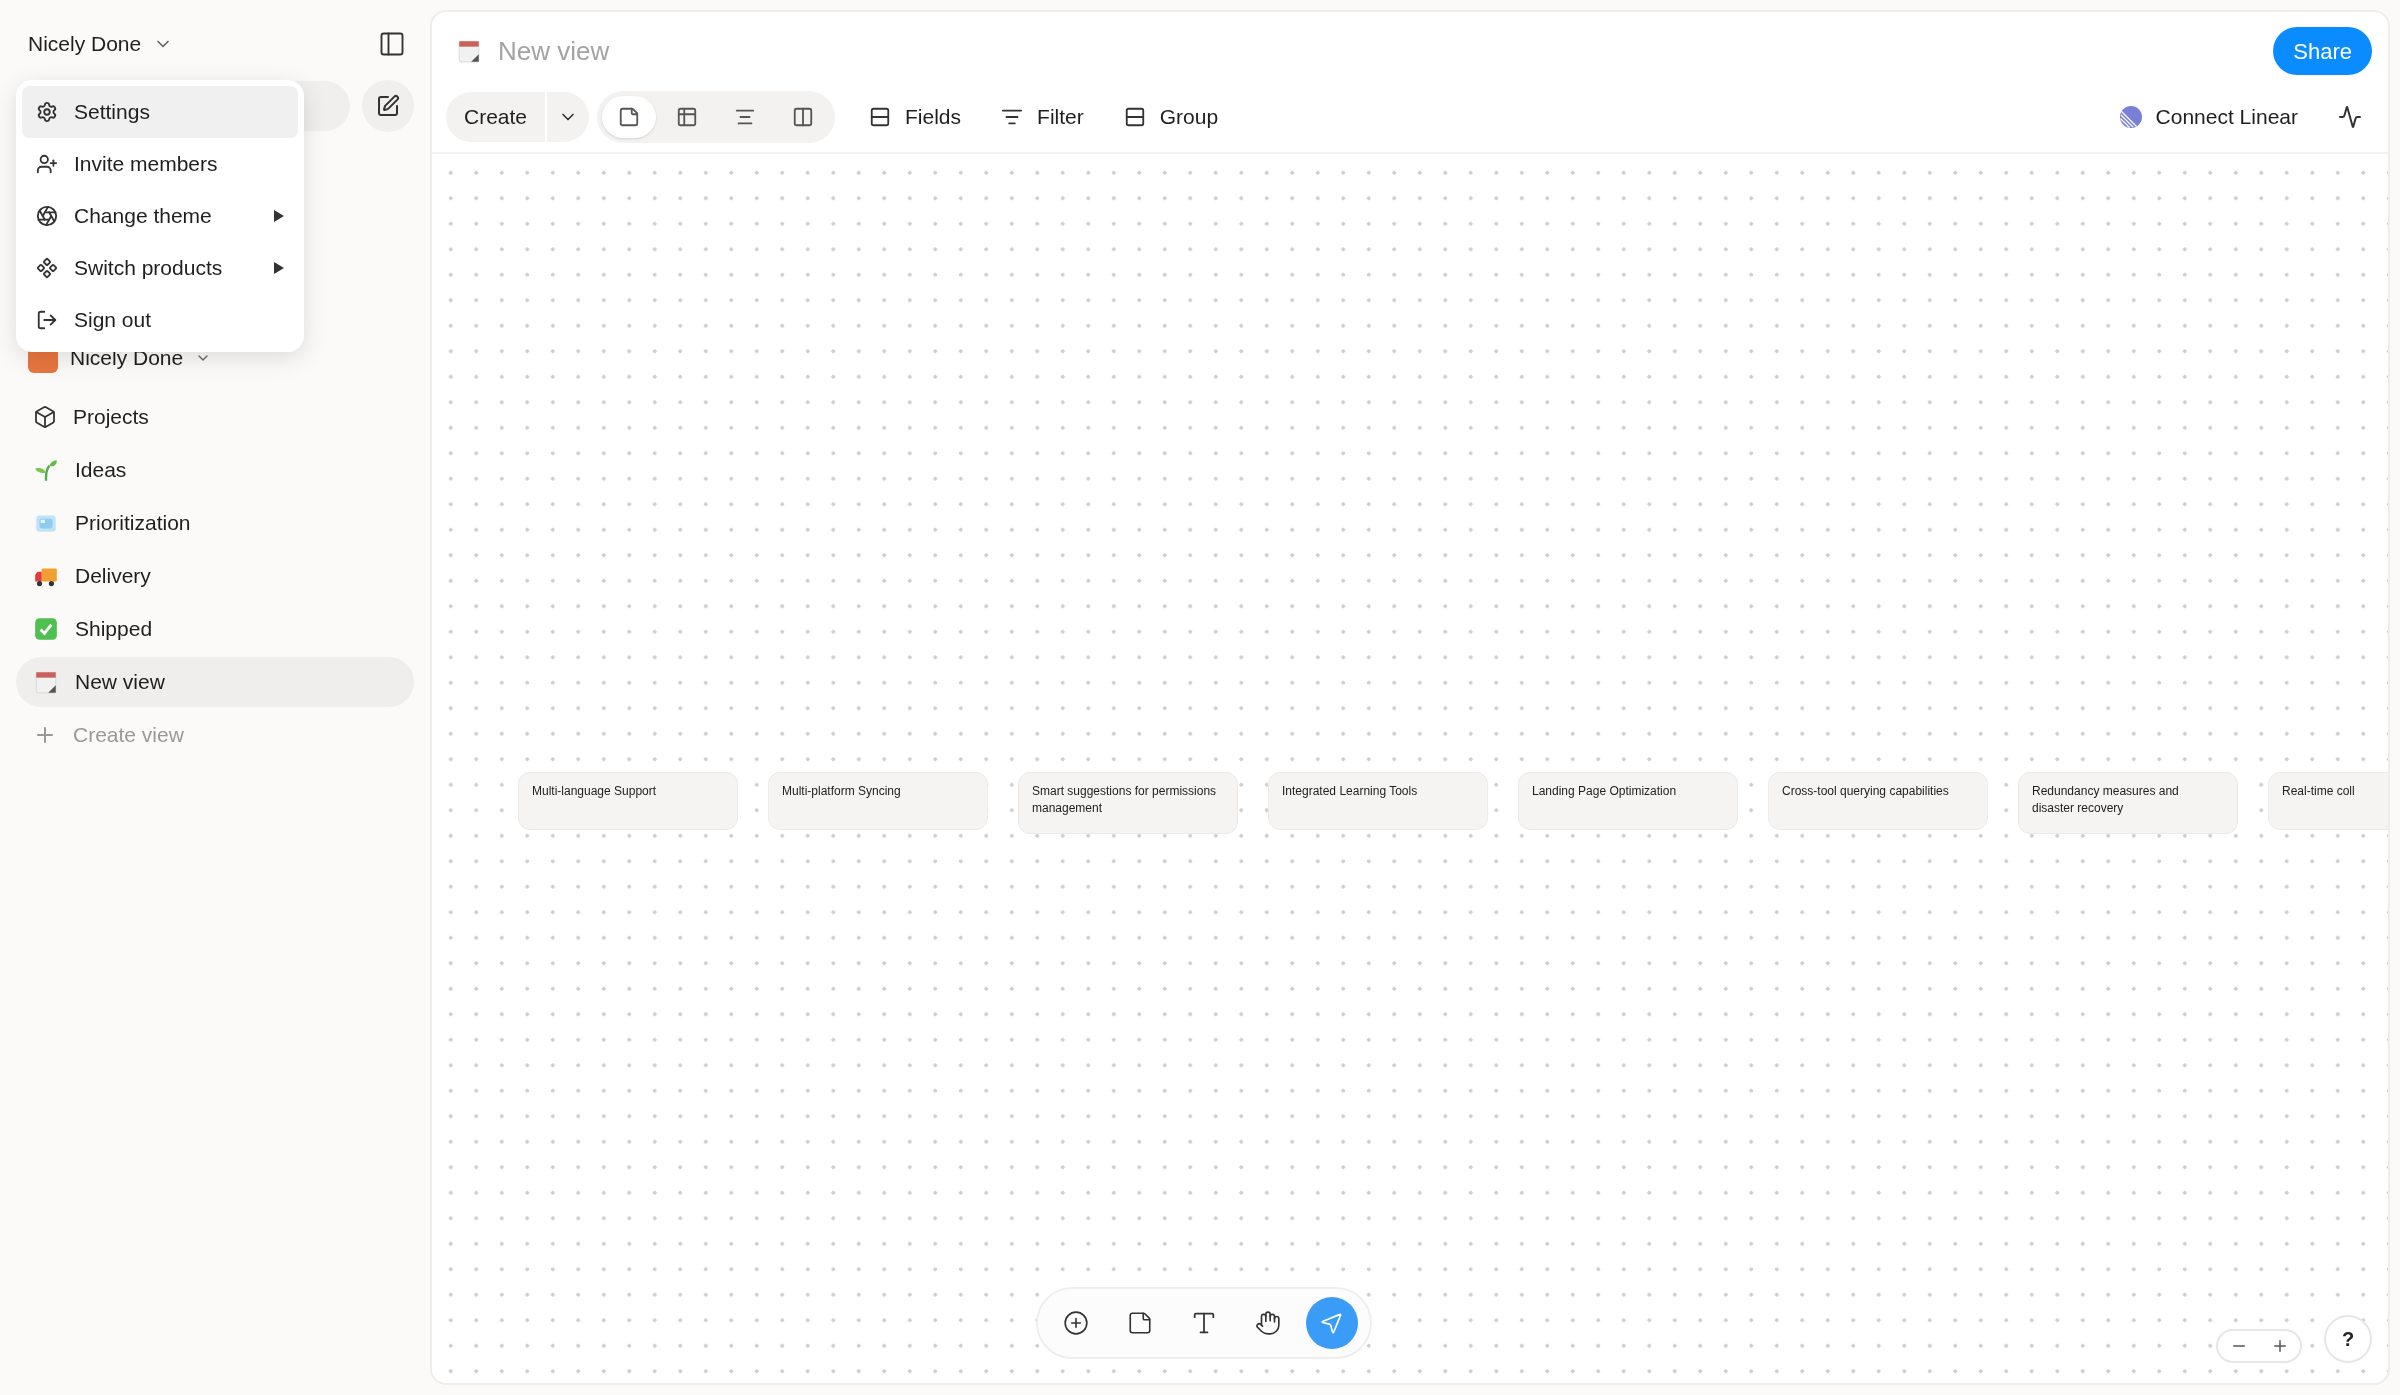 The width and height of the screenshot is (2400, 1395). I want to click on aperture-icon, so click(47, 216).